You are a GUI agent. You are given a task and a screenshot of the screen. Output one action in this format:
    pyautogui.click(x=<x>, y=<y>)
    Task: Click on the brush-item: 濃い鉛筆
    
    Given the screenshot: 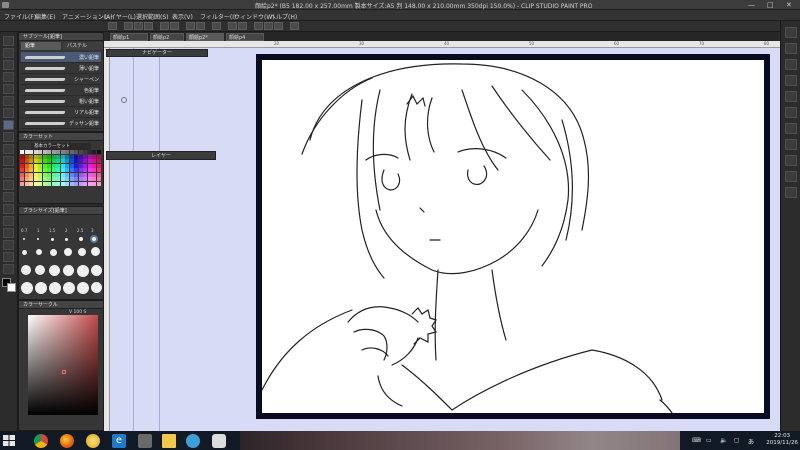 What is the action you would take?
    pyautogui.click(x=61, y=57)
    